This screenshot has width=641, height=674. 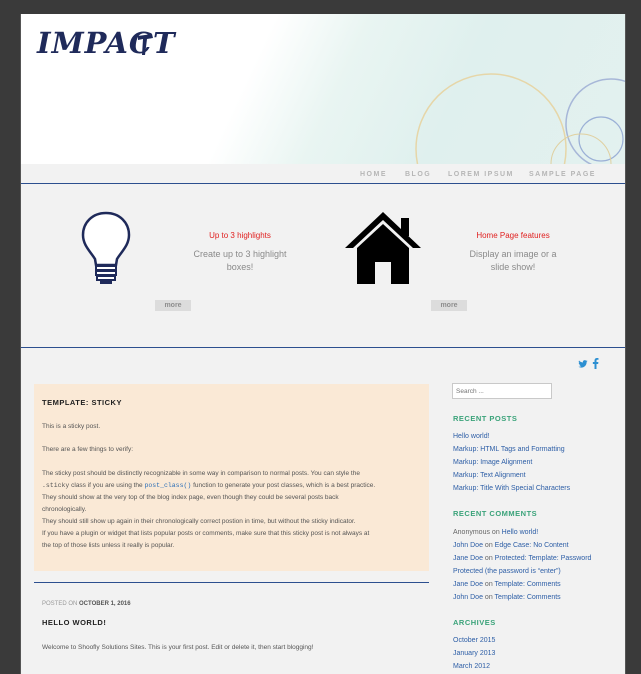 I want to click on nav-divider, so click(x=323, y=183).